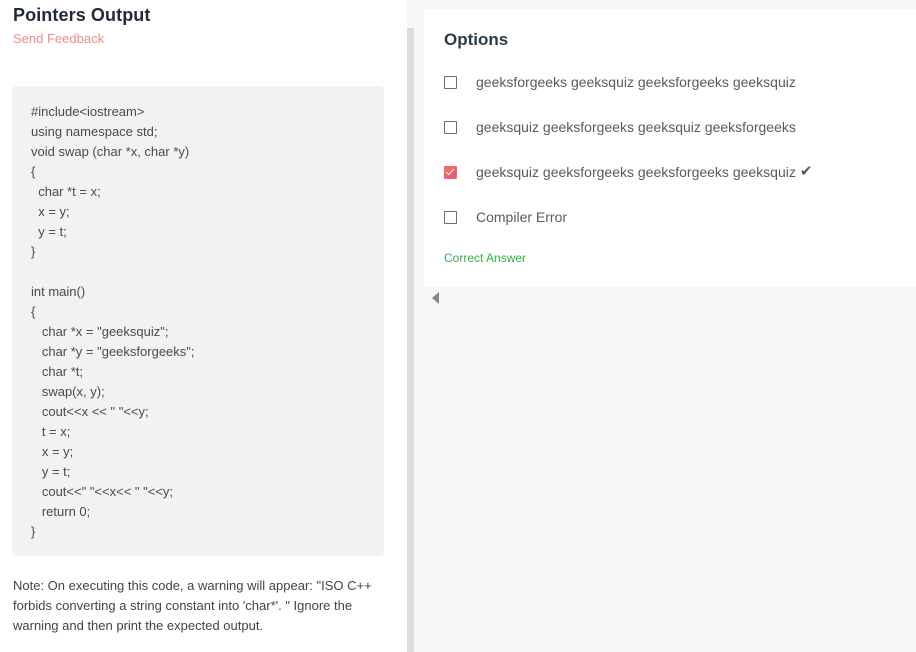 This screenshot has width=916, height=652. Describe the element at coordinates (82, 15) in the screenshot. I see `question-title: Pointers Output` at that location.